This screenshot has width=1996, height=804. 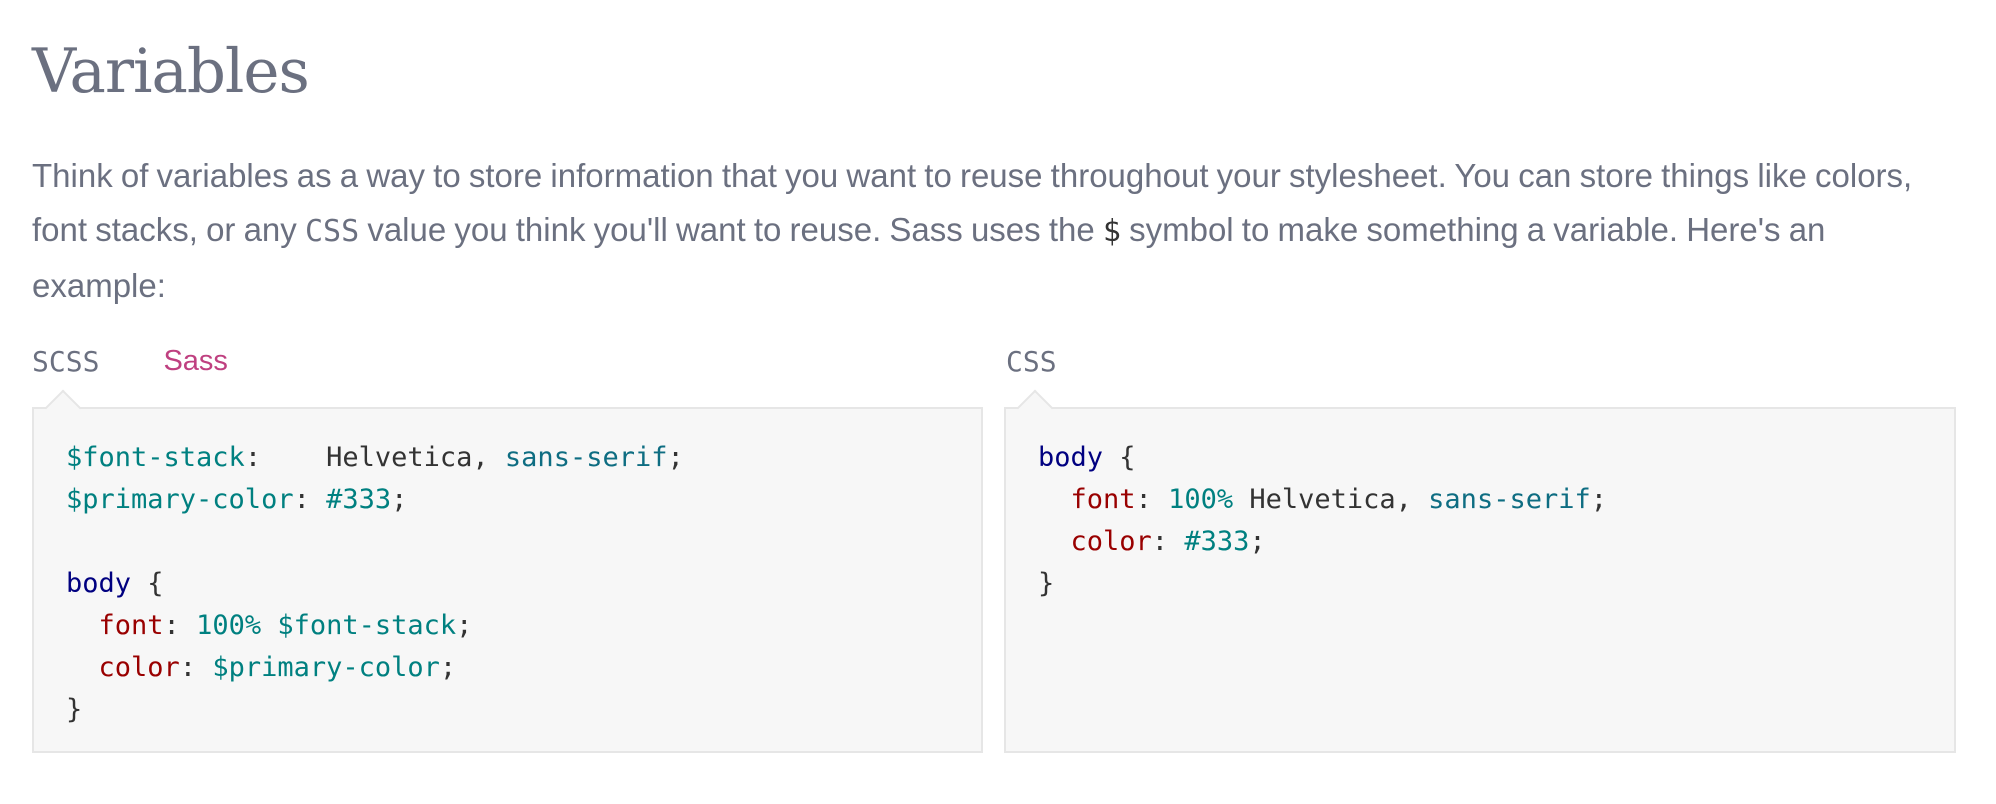 I want to click on syntax-tabs: SCSS Sass, so click(x=162, y=361).